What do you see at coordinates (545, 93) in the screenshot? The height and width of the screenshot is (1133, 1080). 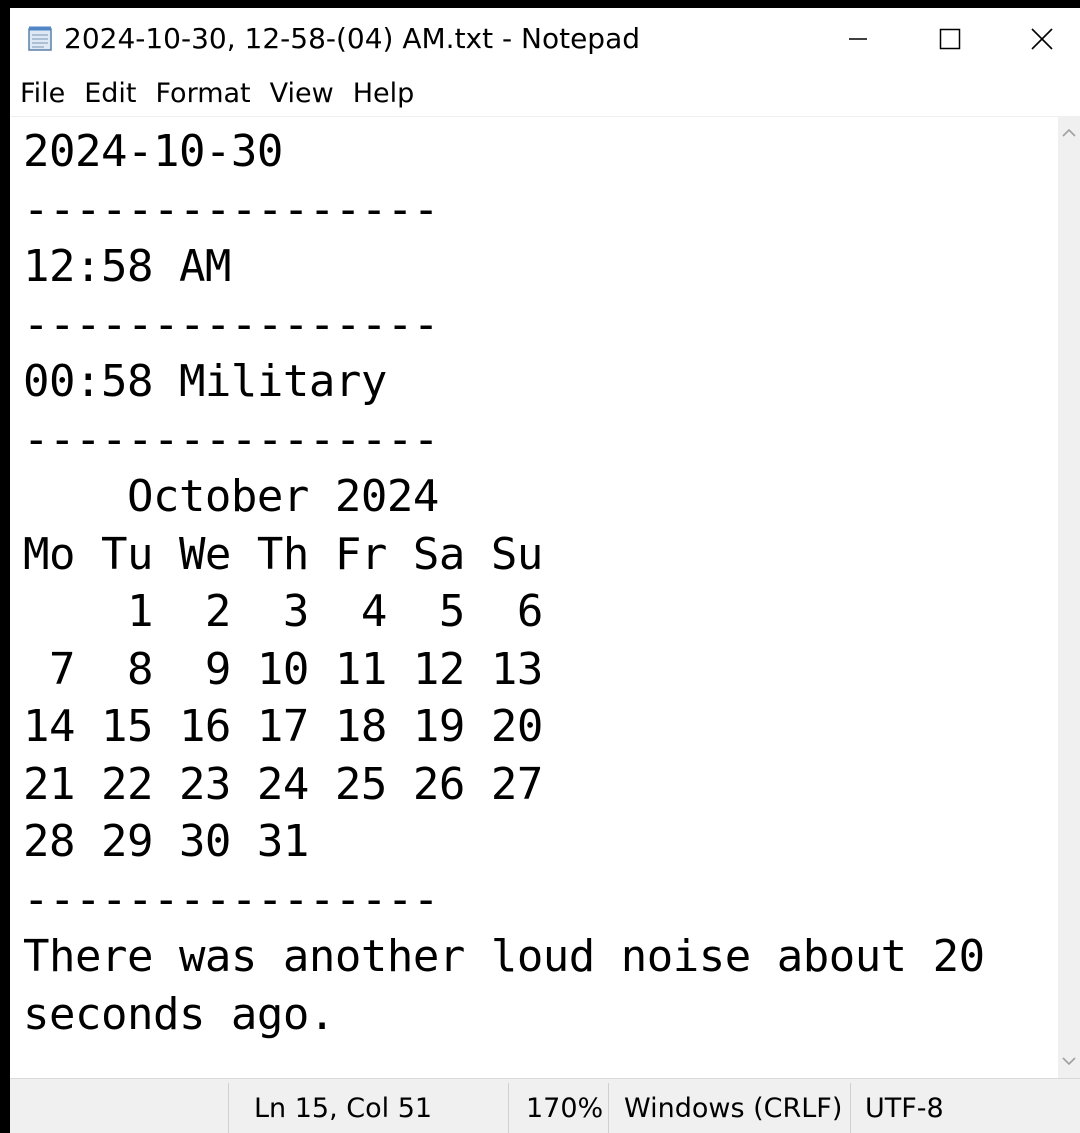 I see `menu-bar: File Edit Format View Help` at bounding box center [545, 93].